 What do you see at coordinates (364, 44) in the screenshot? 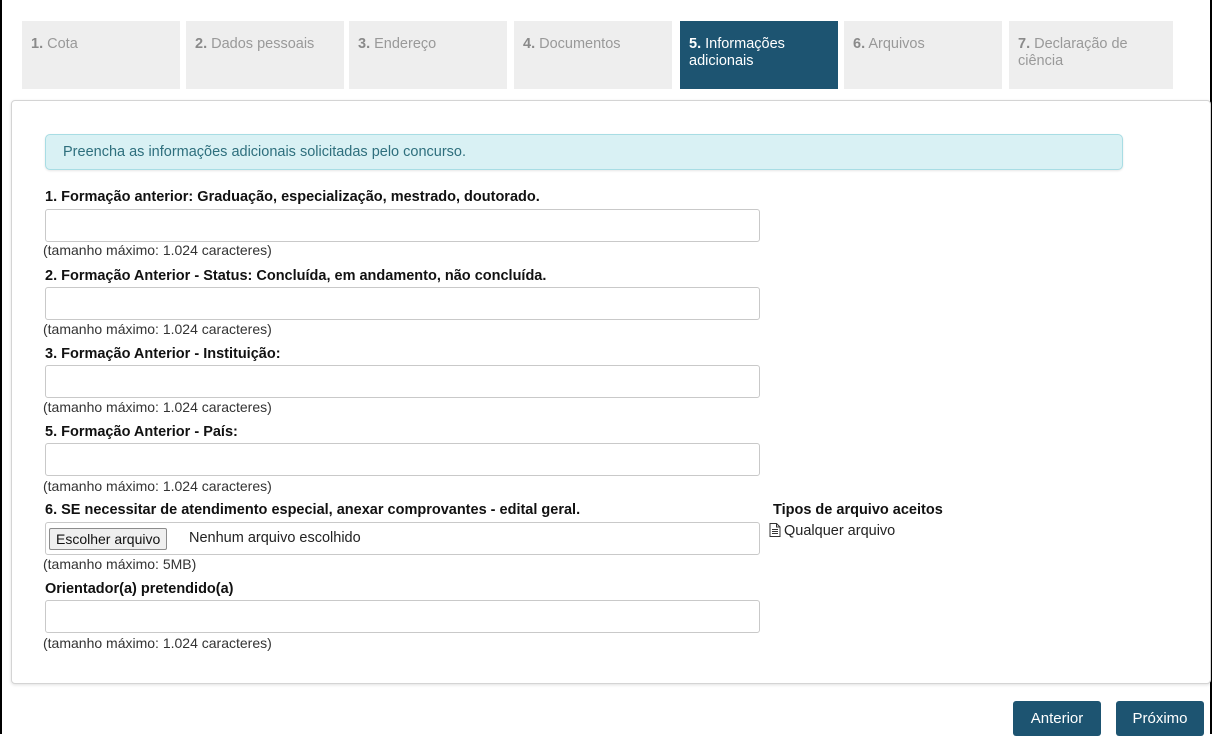
I see `step-number: 3.` at bounding box center [364, 44].